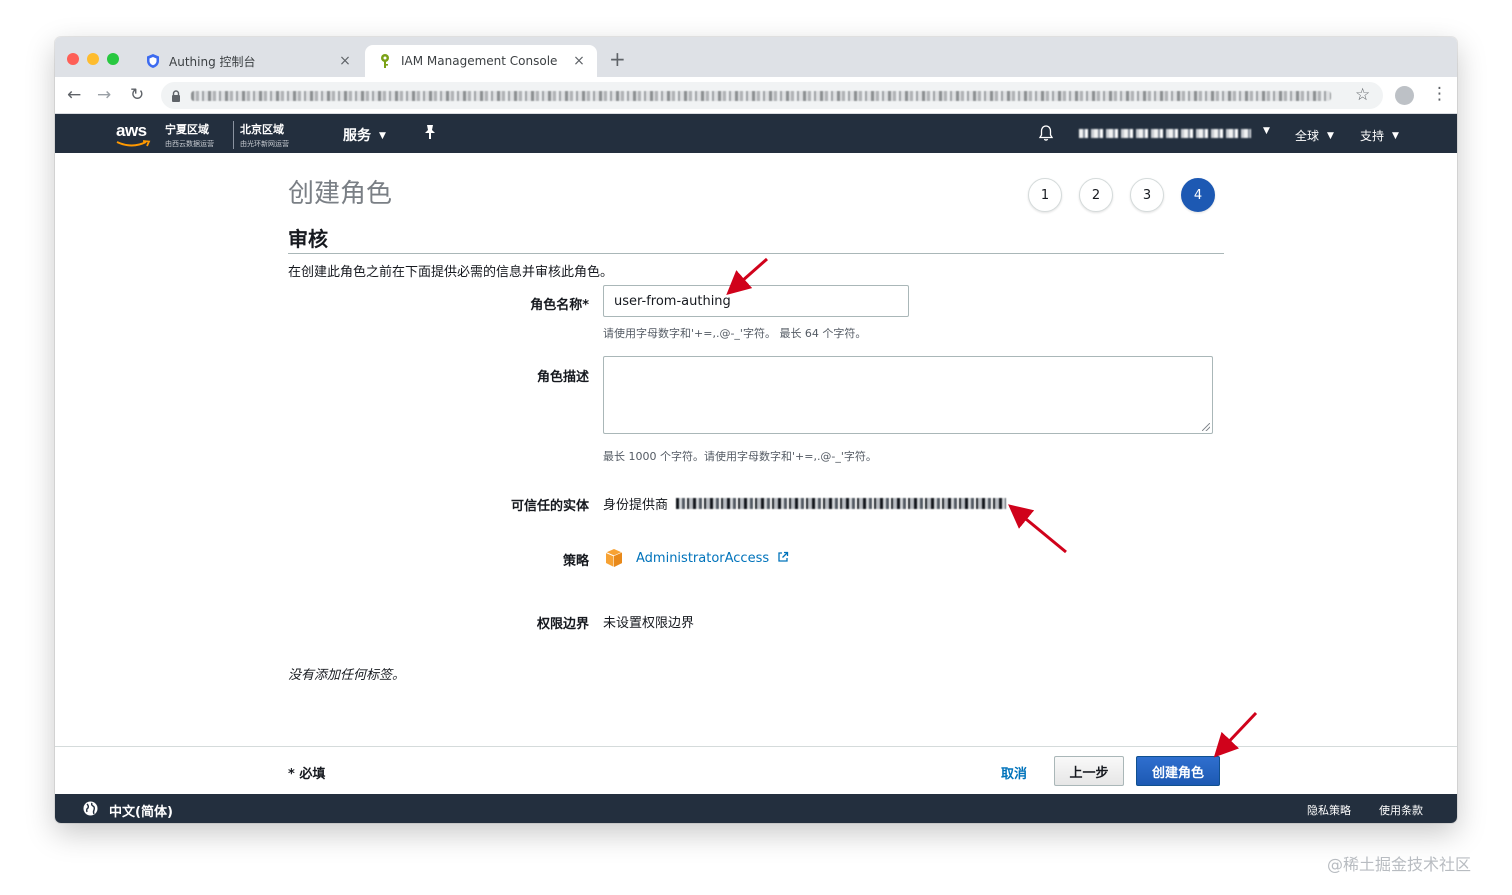 This screenshot has height=895, width=1512. What do you see at coordinates (559, 305) in the screenshot?
I see `role-name-label: 角色名称*` at bounding box center [559, 305].